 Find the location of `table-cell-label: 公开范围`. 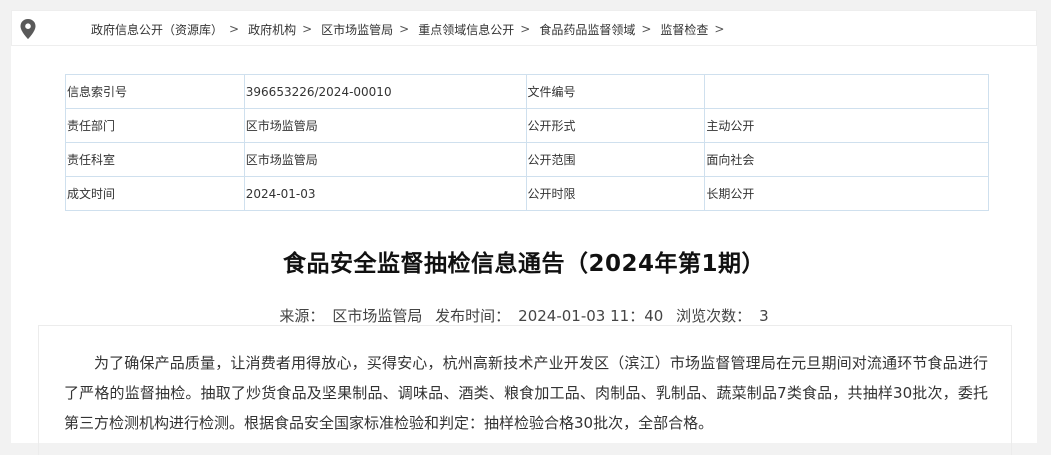

table-cell-label: 公开范围 is located at coordinates (615, 159).